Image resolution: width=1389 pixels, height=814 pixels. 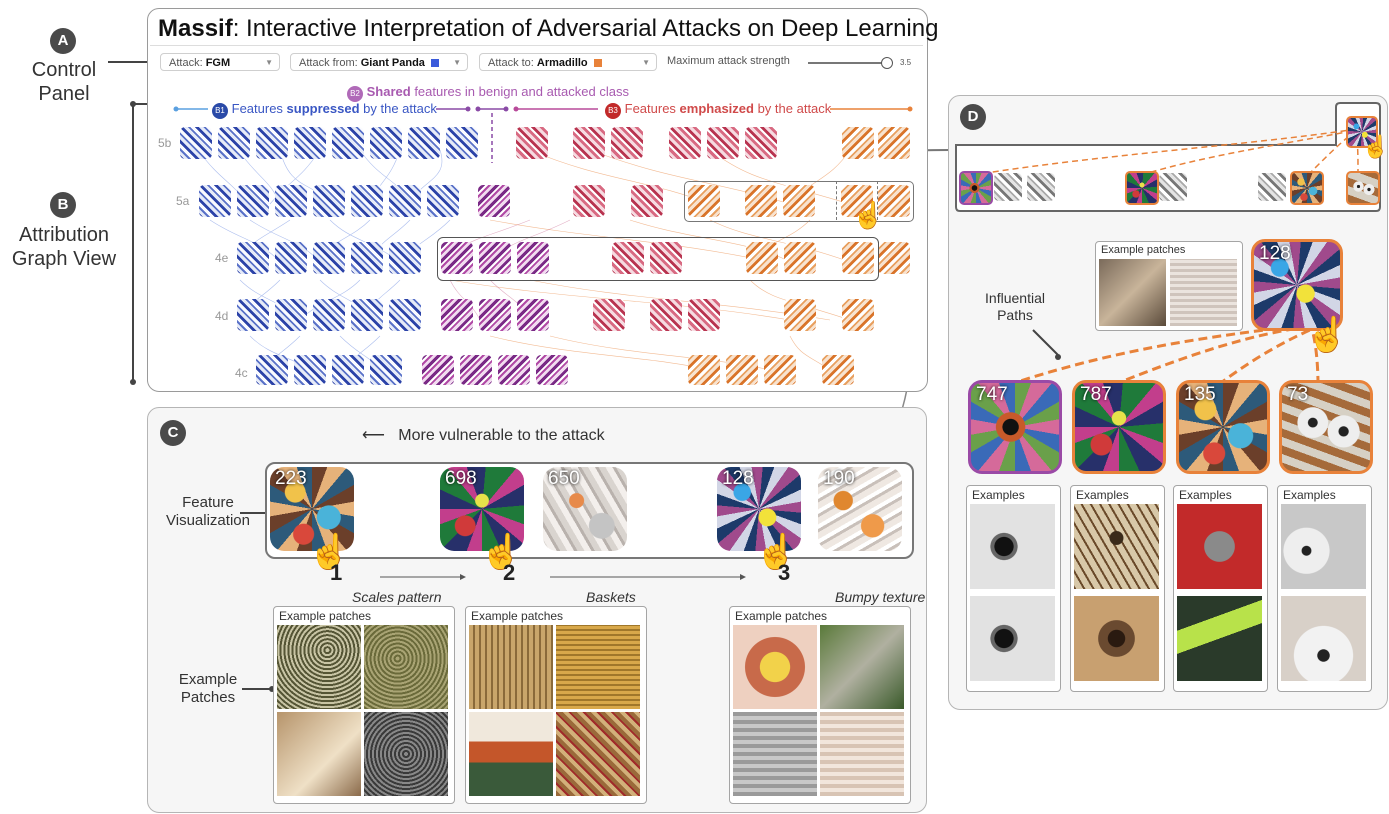 What do you see at coordinates (847, 63) in the screenshot?
I see `strength-slider-track` at bounding box center [847, 63].